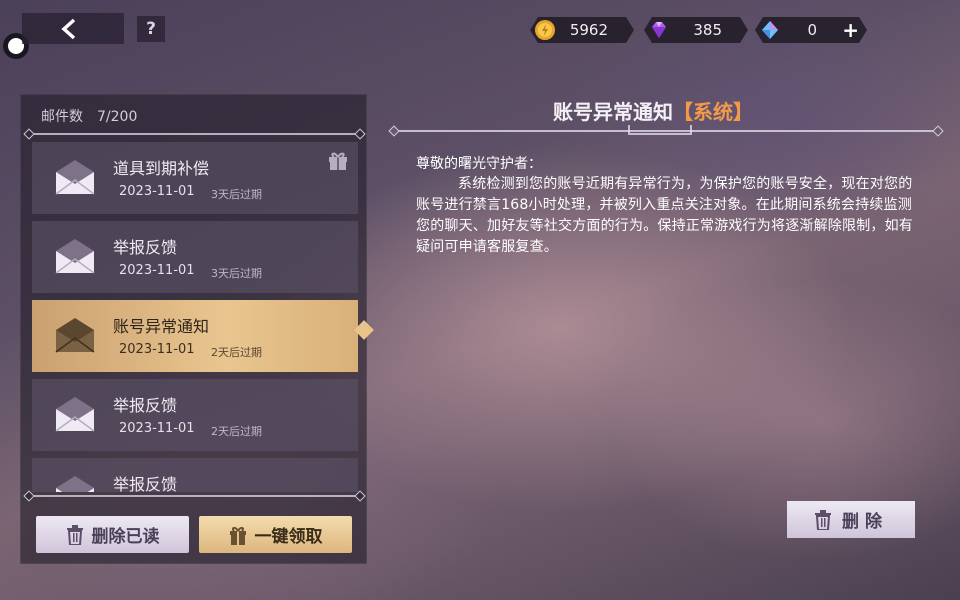 This screenshot has width=960, height=600. I want to click on mail-item: 举报反馈 2023-11-01 2天后过期, so click(195, 415).